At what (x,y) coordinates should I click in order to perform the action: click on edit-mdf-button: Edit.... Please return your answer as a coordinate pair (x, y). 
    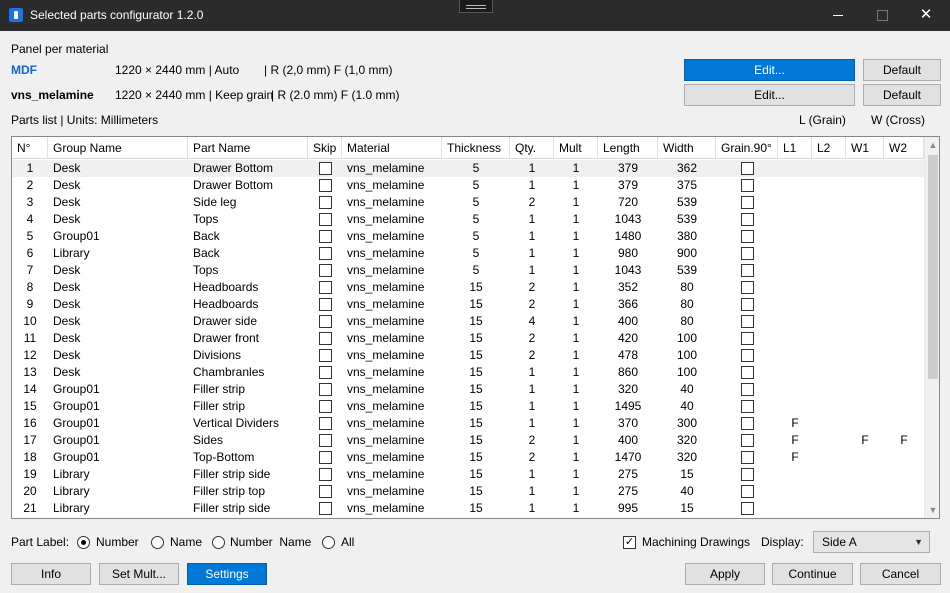
    Looking at the image, I should click on (769, 70).